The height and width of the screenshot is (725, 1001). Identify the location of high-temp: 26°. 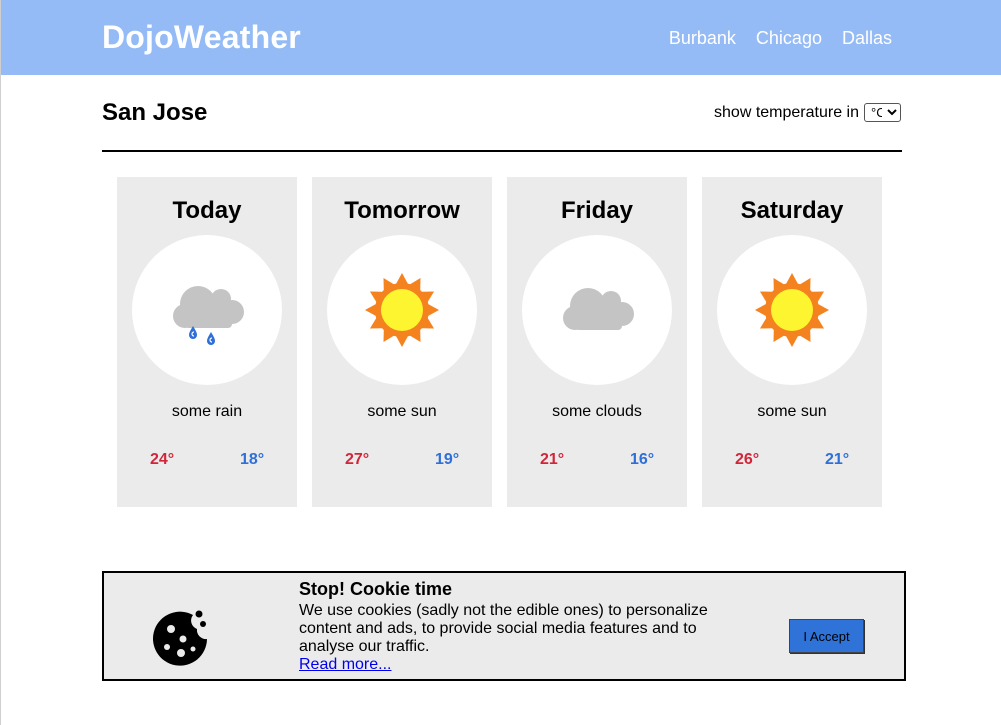
(747, 459).